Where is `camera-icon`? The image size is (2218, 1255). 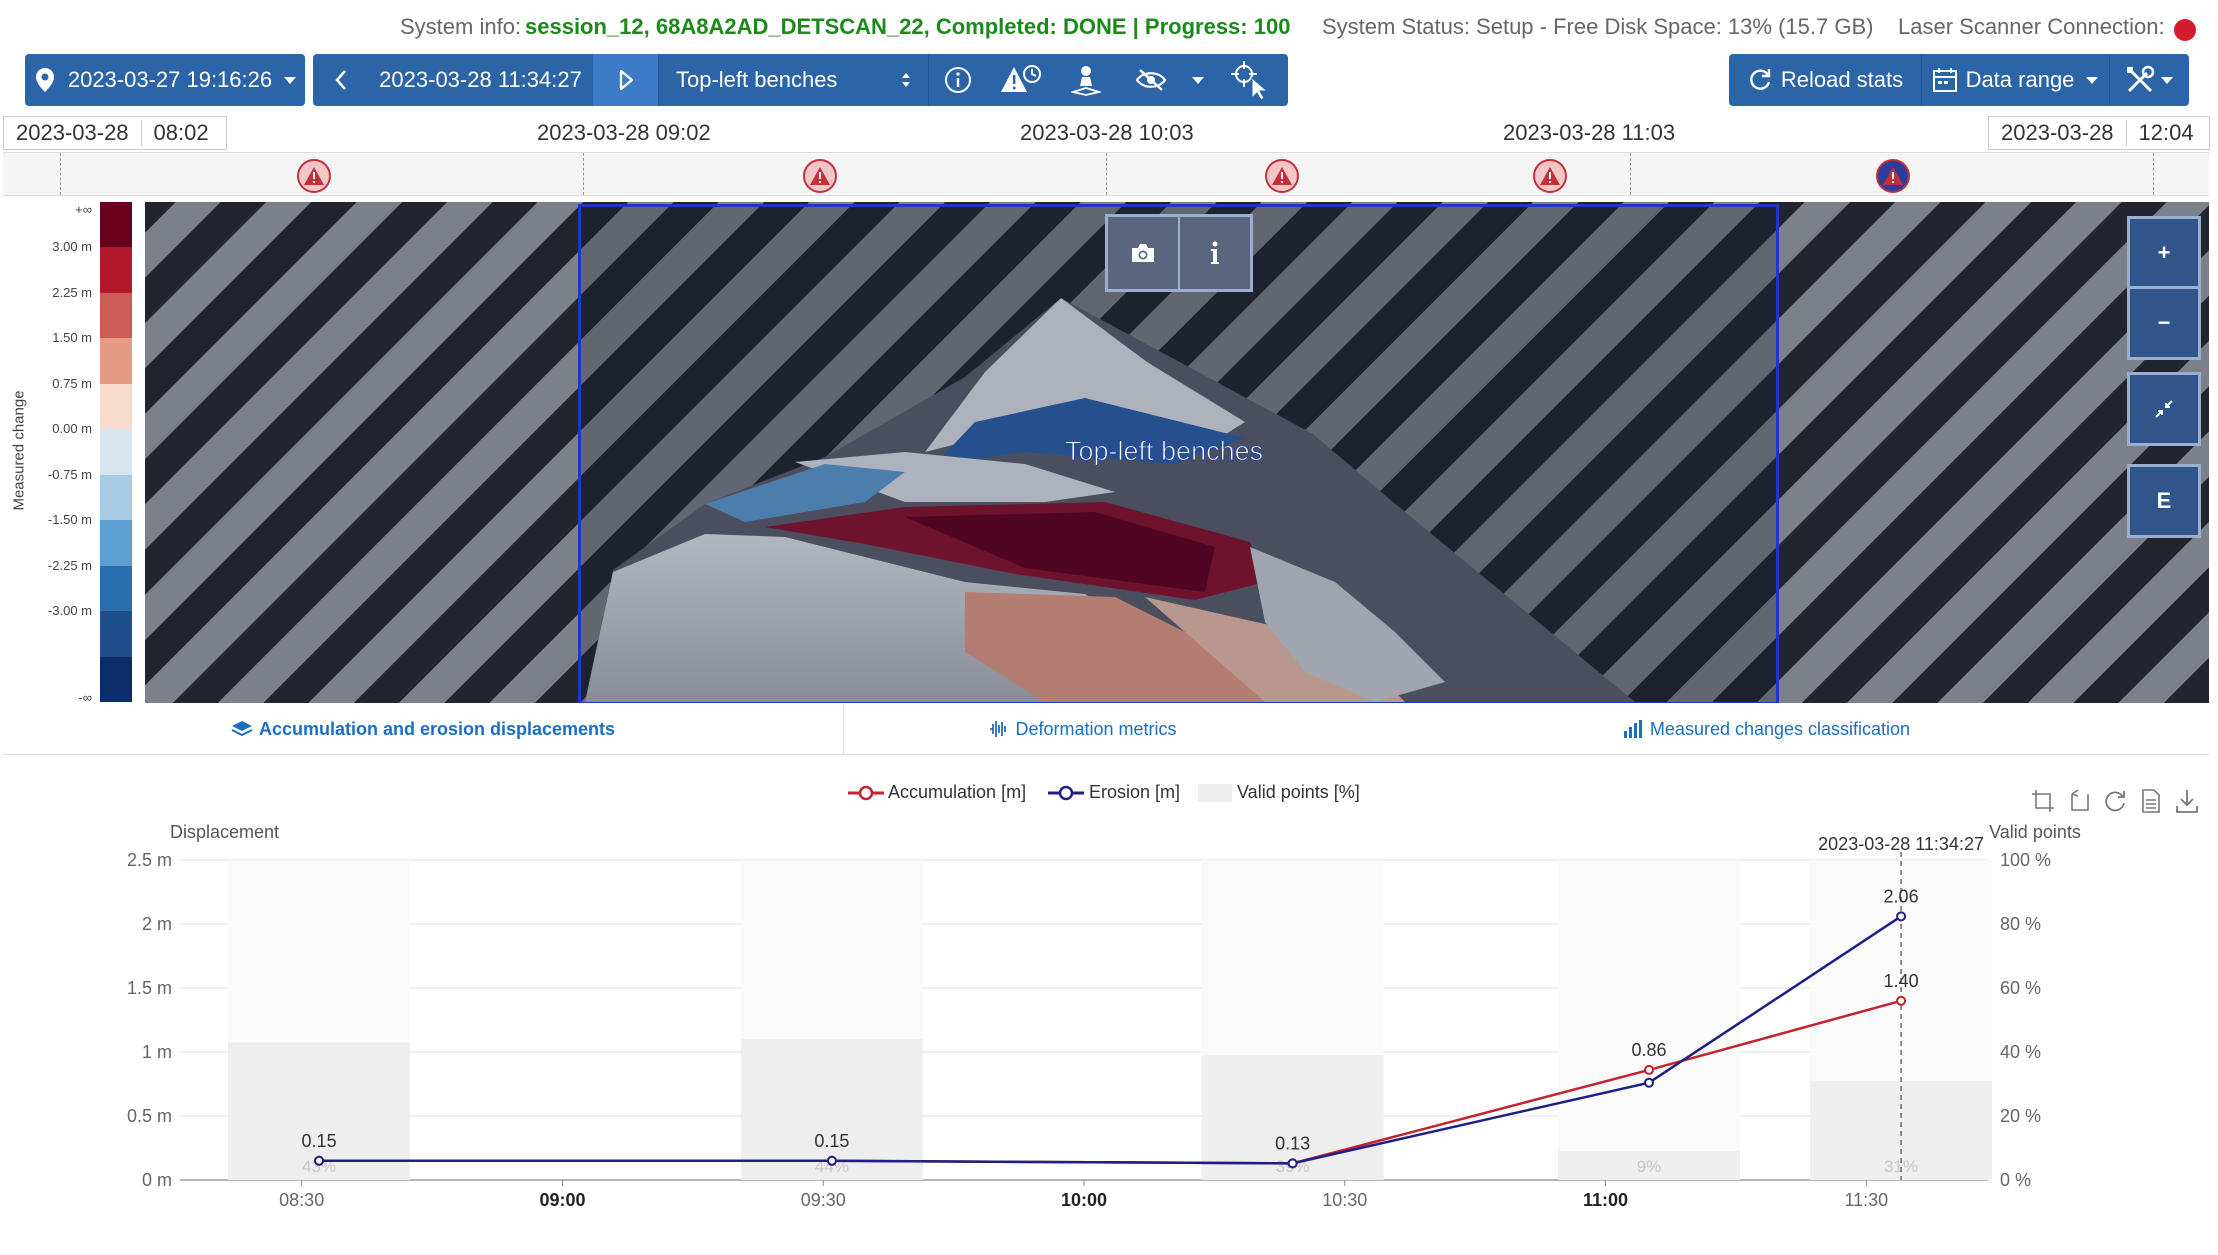 camera-icon is located at coordinates (1143, 253).